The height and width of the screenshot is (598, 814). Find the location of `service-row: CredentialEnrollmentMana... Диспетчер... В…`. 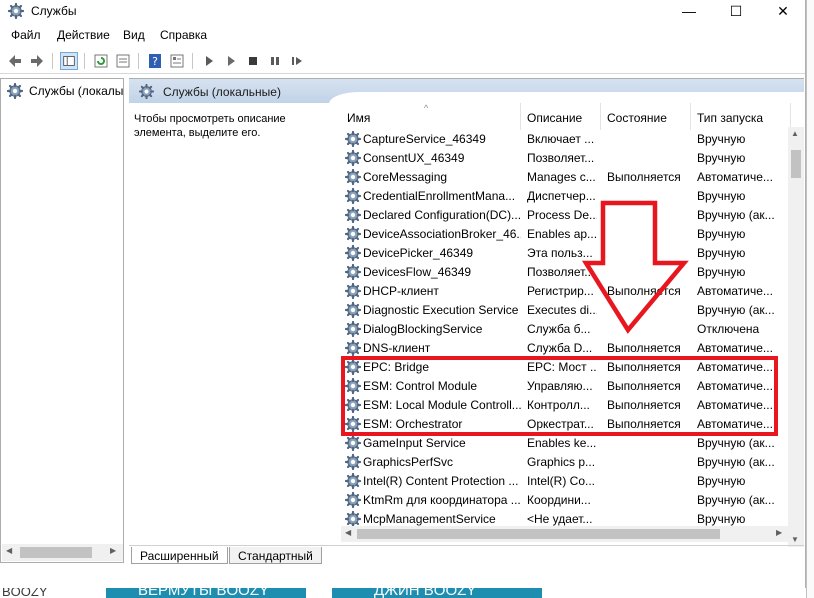

service-row: CredentialEnrollmentMana... Диспетчер... В… is located at coordinates (566, 196).